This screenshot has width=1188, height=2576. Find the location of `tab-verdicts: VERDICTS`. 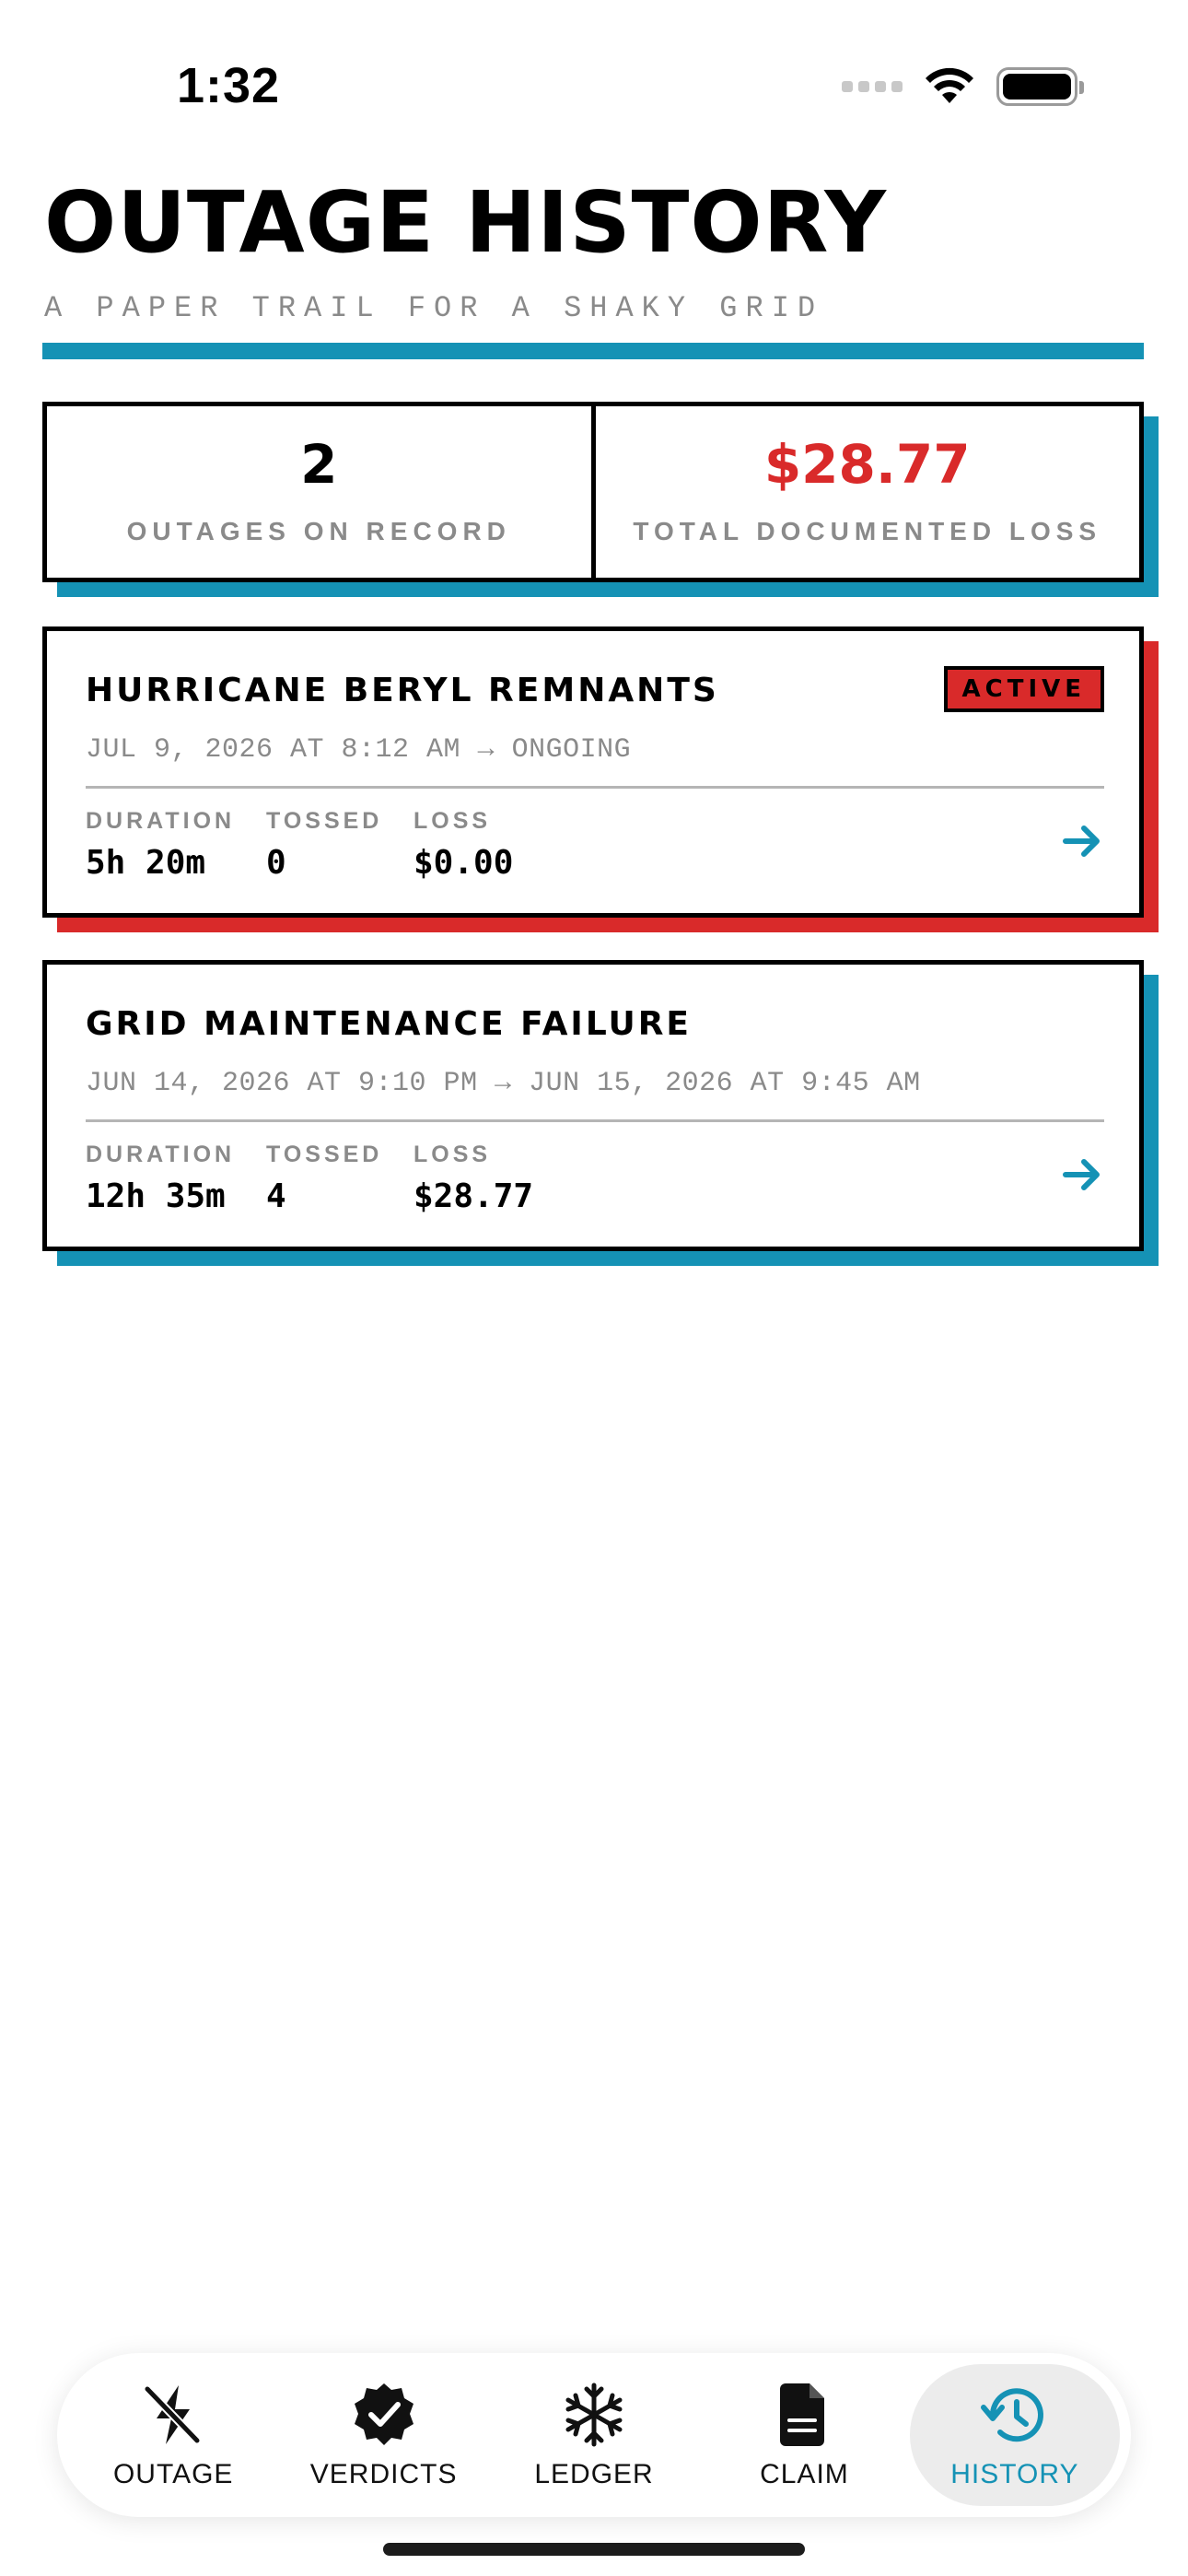

tab-verdicts: VERDICTS is located at coordinates (383, 2435).